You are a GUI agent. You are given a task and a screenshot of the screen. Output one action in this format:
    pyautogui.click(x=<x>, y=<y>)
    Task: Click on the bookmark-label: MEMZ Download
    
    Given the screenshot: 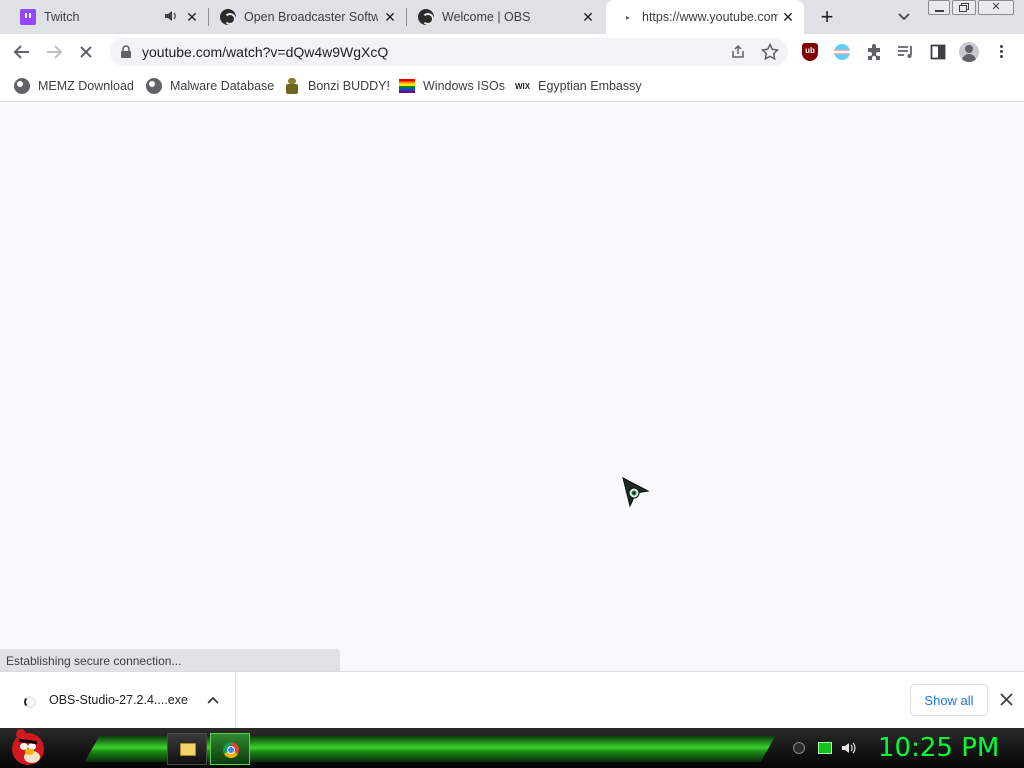 What is the action you would take?
    pyautogui.click(x=86, y=86)
    